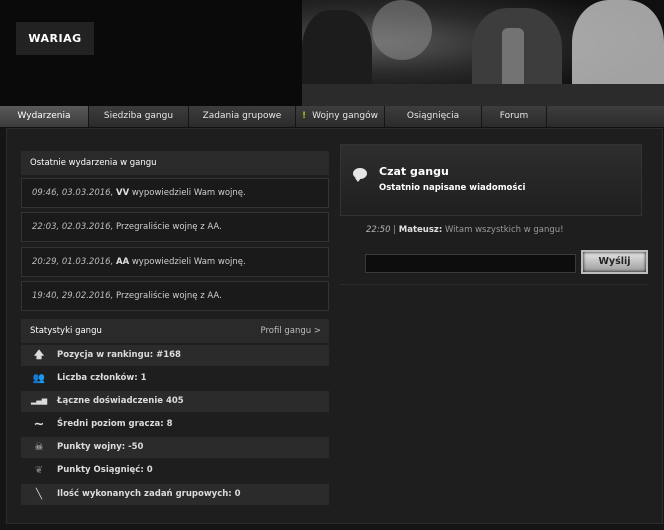 The width and height of the screenshot is (664, 530). I want to click on stat-experience: ▂▄▆ Łączne doświadczenie 405, so click(175, 401).